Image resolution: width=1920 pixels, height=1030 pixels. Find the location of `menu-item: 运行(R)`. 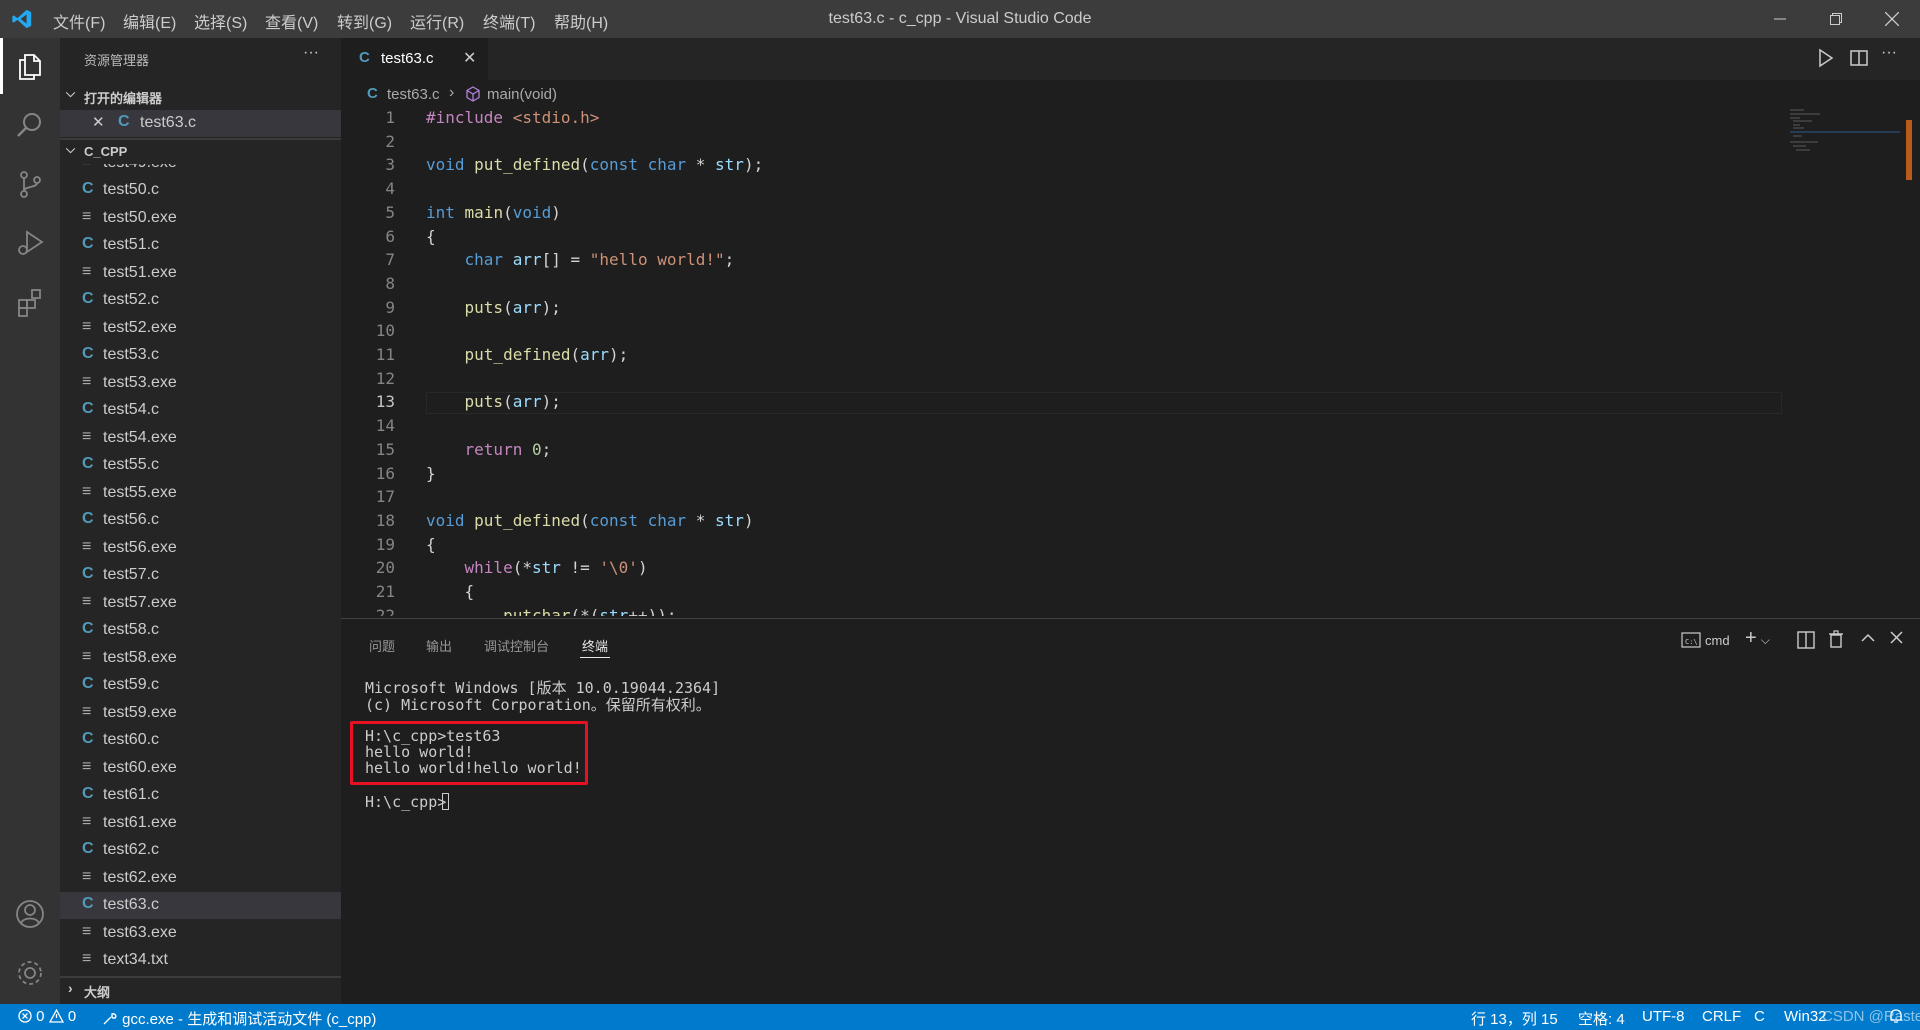

menu-item: 运行(R) is located at coordinates (437, 21).